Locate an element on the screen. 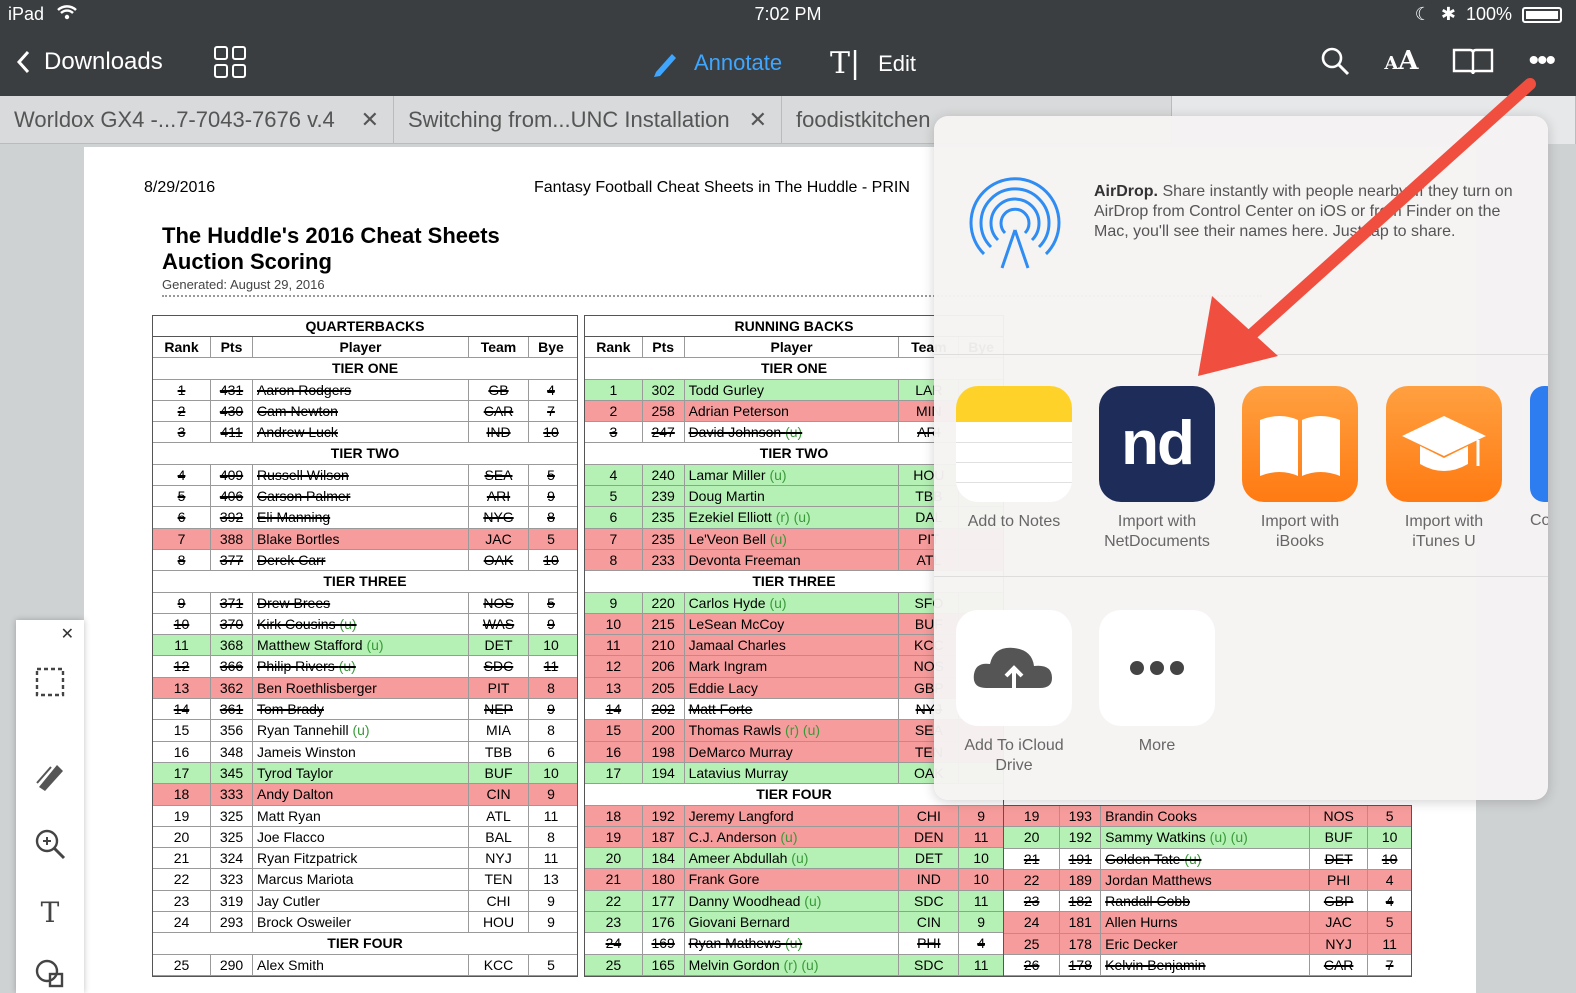 Image resolution: width=1576 pixels, height=993 pixels. points-cell: 193 is located at coordinates (1081, 816).